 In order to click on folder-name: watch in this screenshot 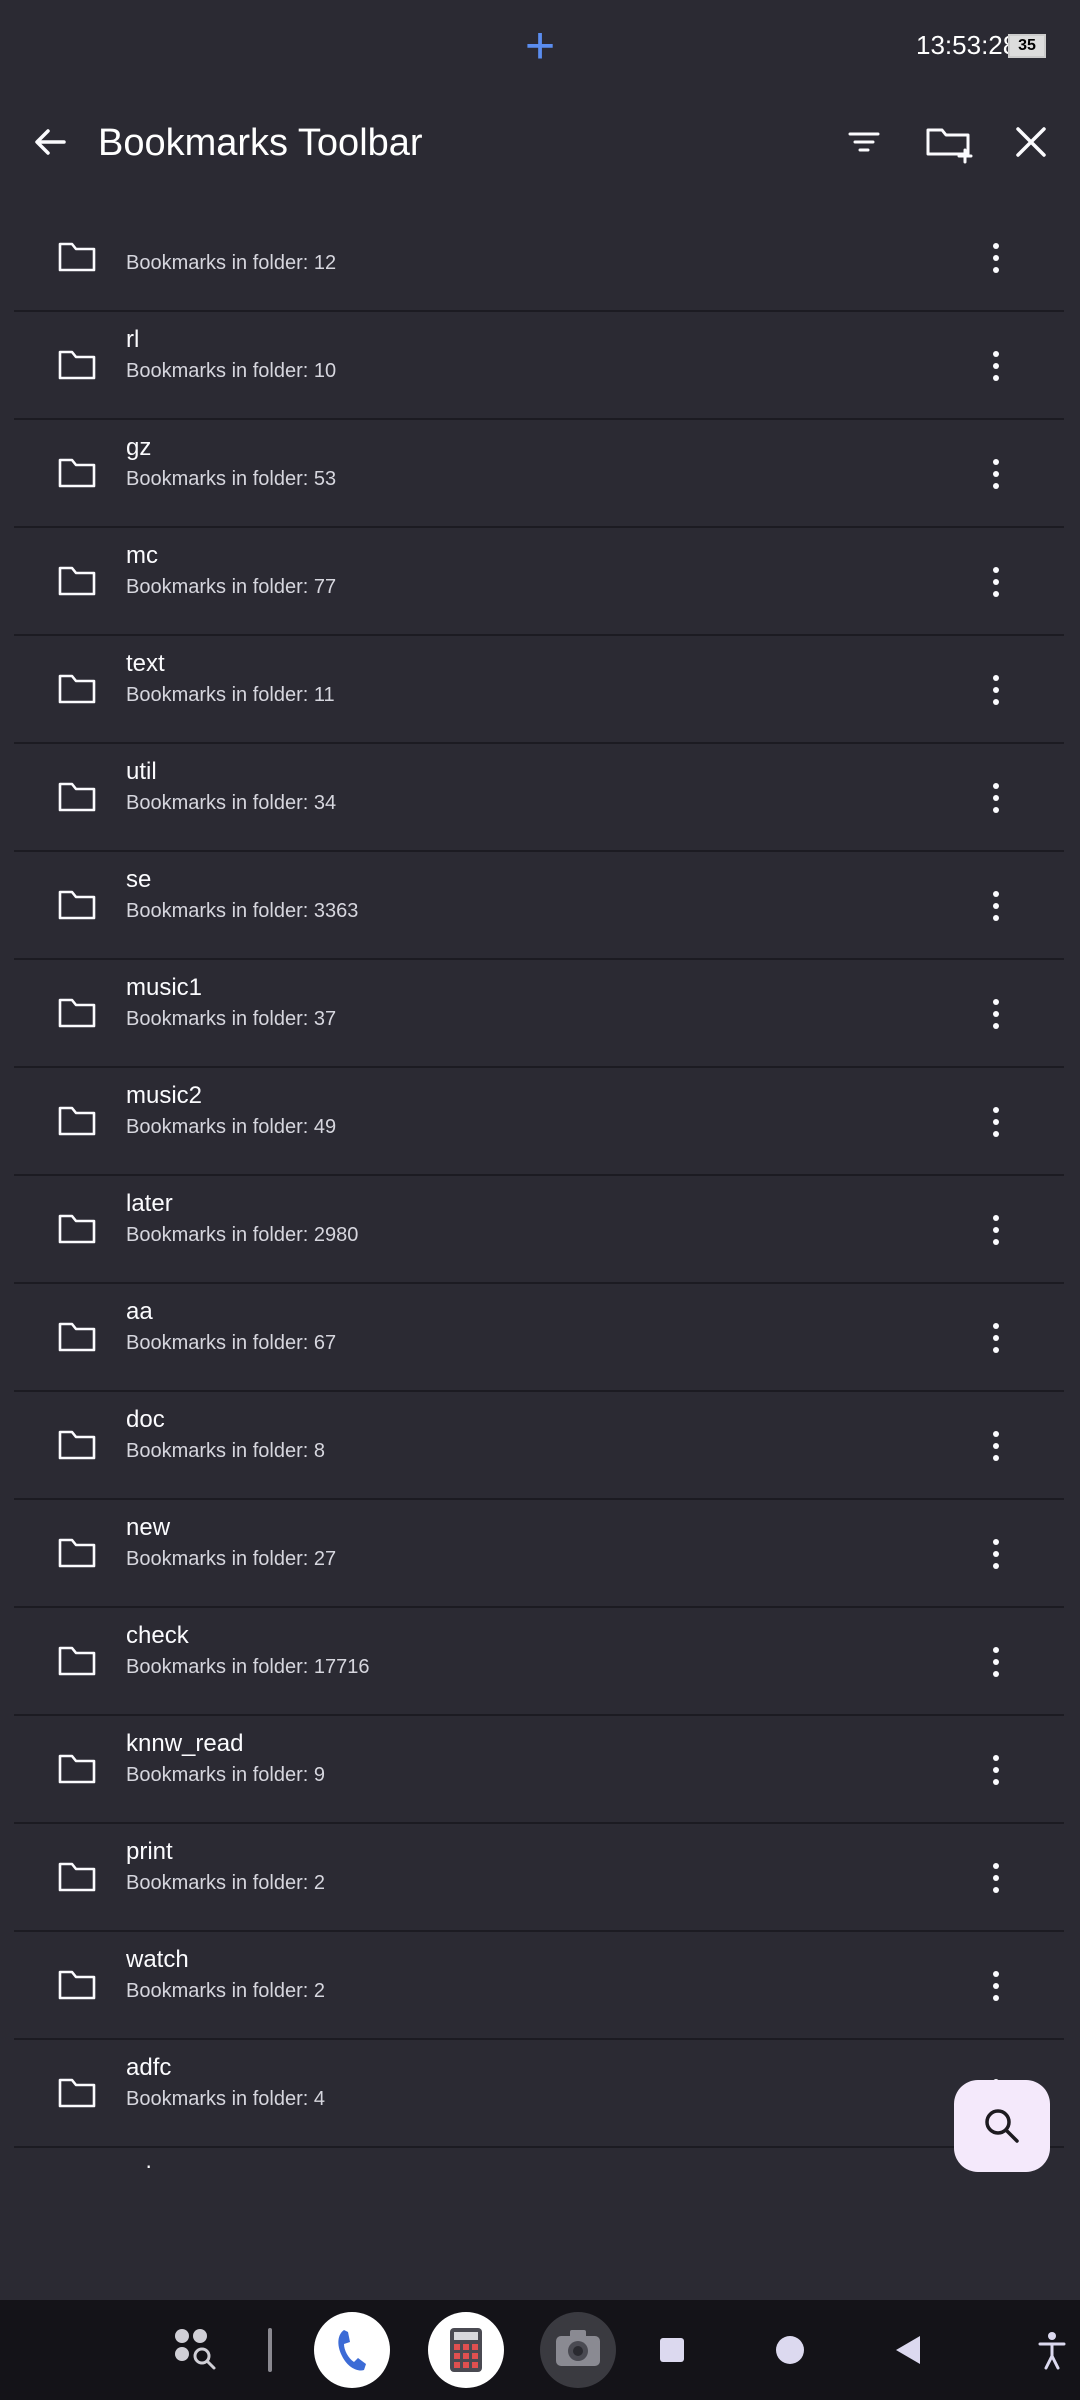, I will do `click(157, 1959)`.